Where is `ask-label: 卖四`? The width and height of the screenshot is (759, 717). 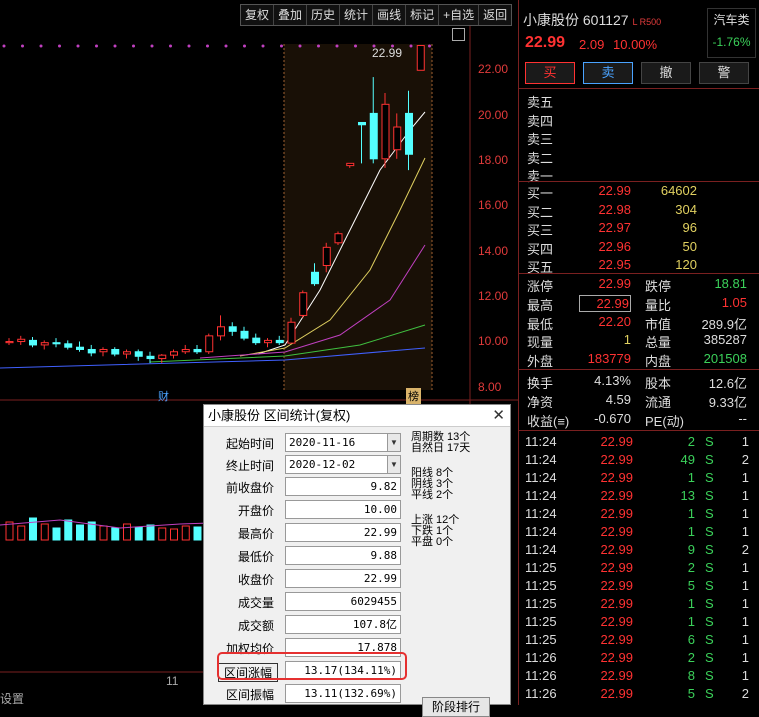 ask-label: 卖四 is located at coordinates (540, 121).